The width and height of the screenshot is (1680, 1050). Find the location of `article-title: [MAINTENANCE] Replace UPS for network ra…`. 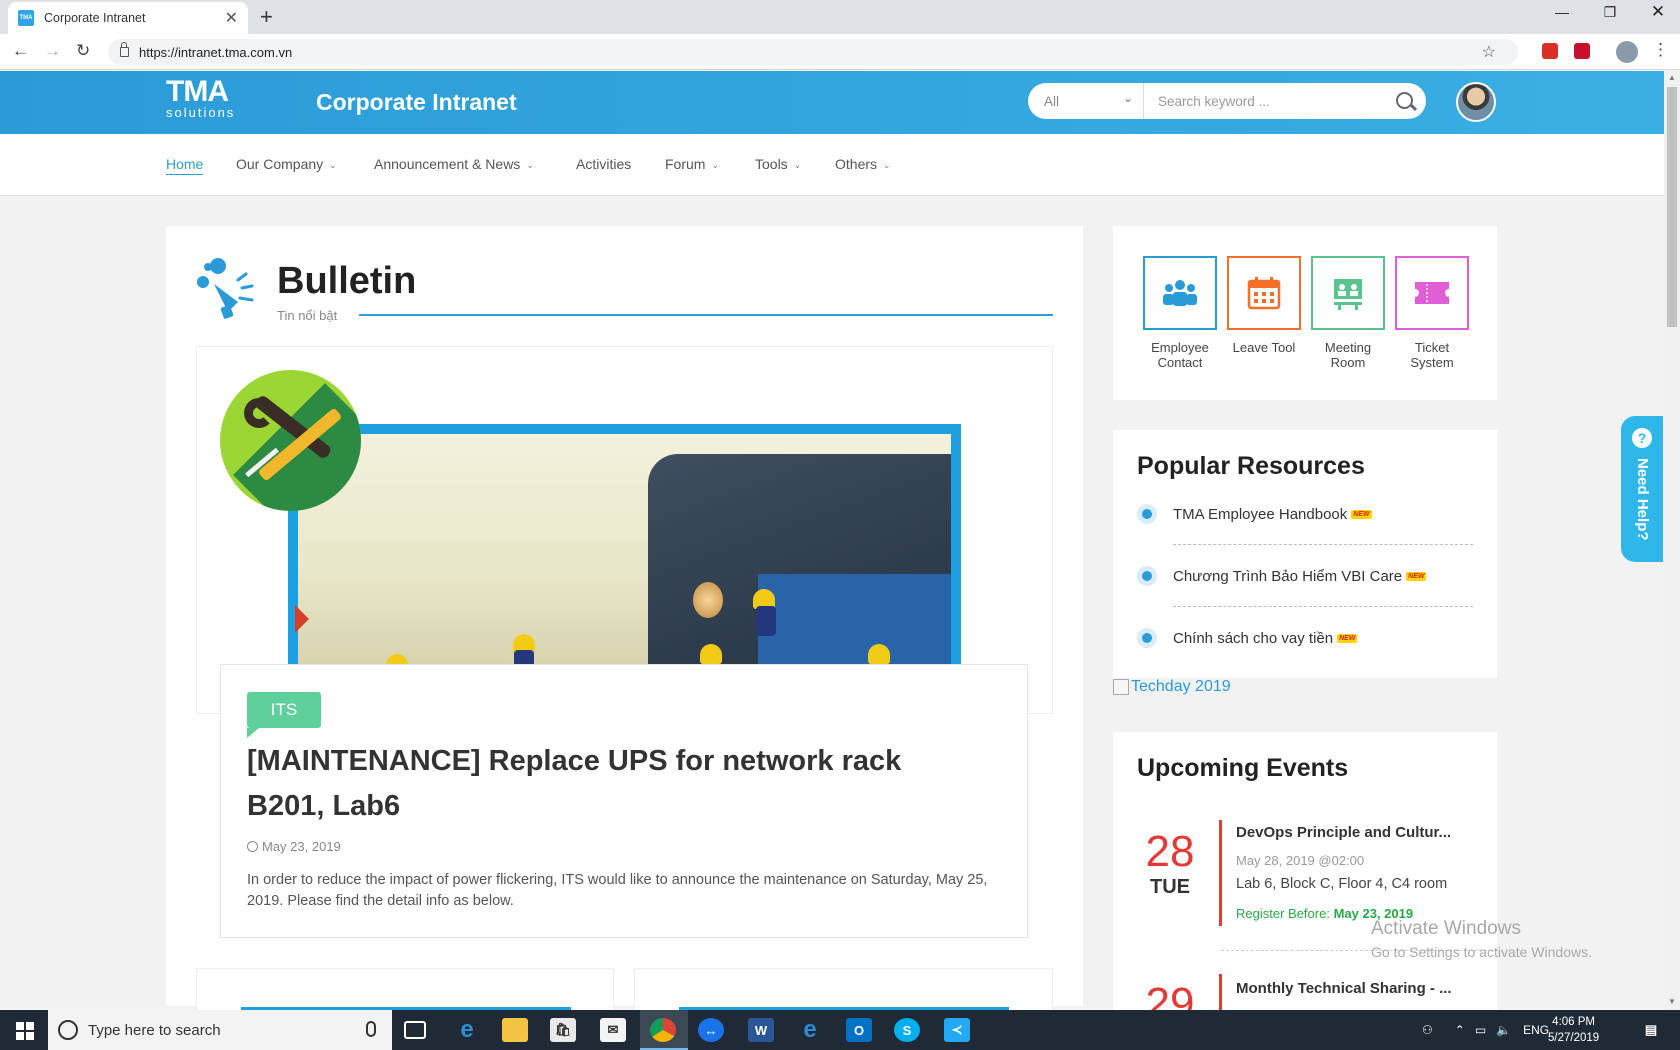

article-title: [MAINTENANCE] Replace UPS for network ra… is located at coordinates (597, 784).